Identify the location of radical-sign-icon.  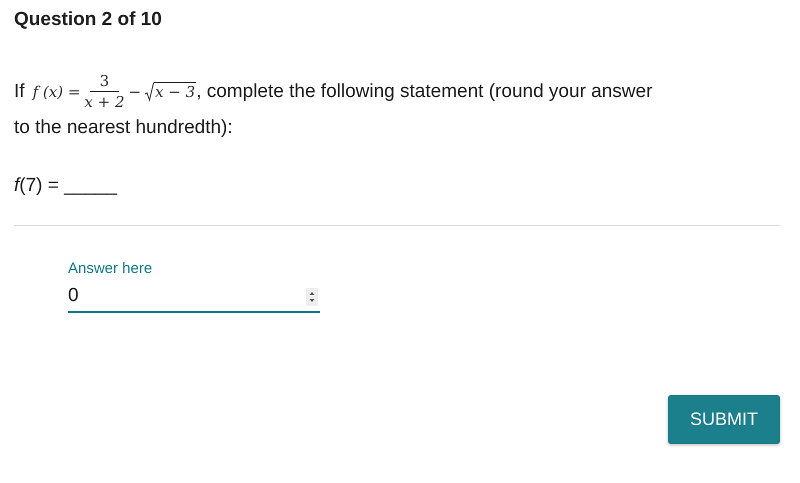
(149, 92).